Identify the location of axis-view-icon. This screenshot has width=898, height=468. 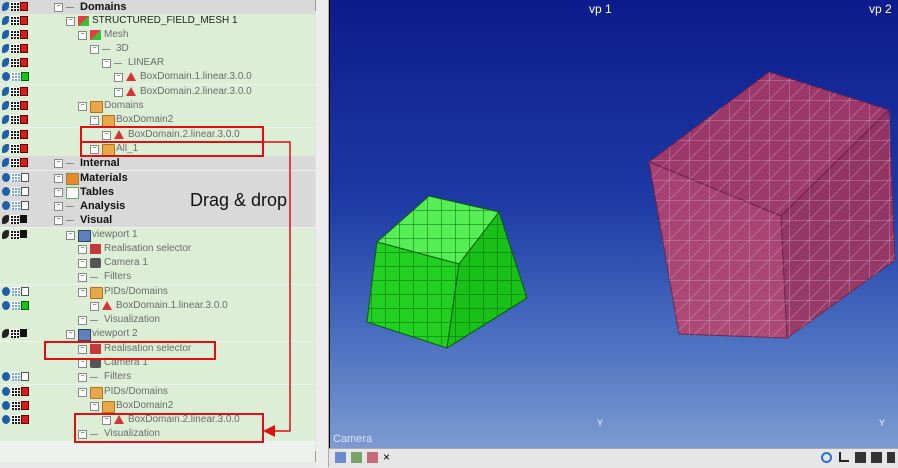
(844, 457).